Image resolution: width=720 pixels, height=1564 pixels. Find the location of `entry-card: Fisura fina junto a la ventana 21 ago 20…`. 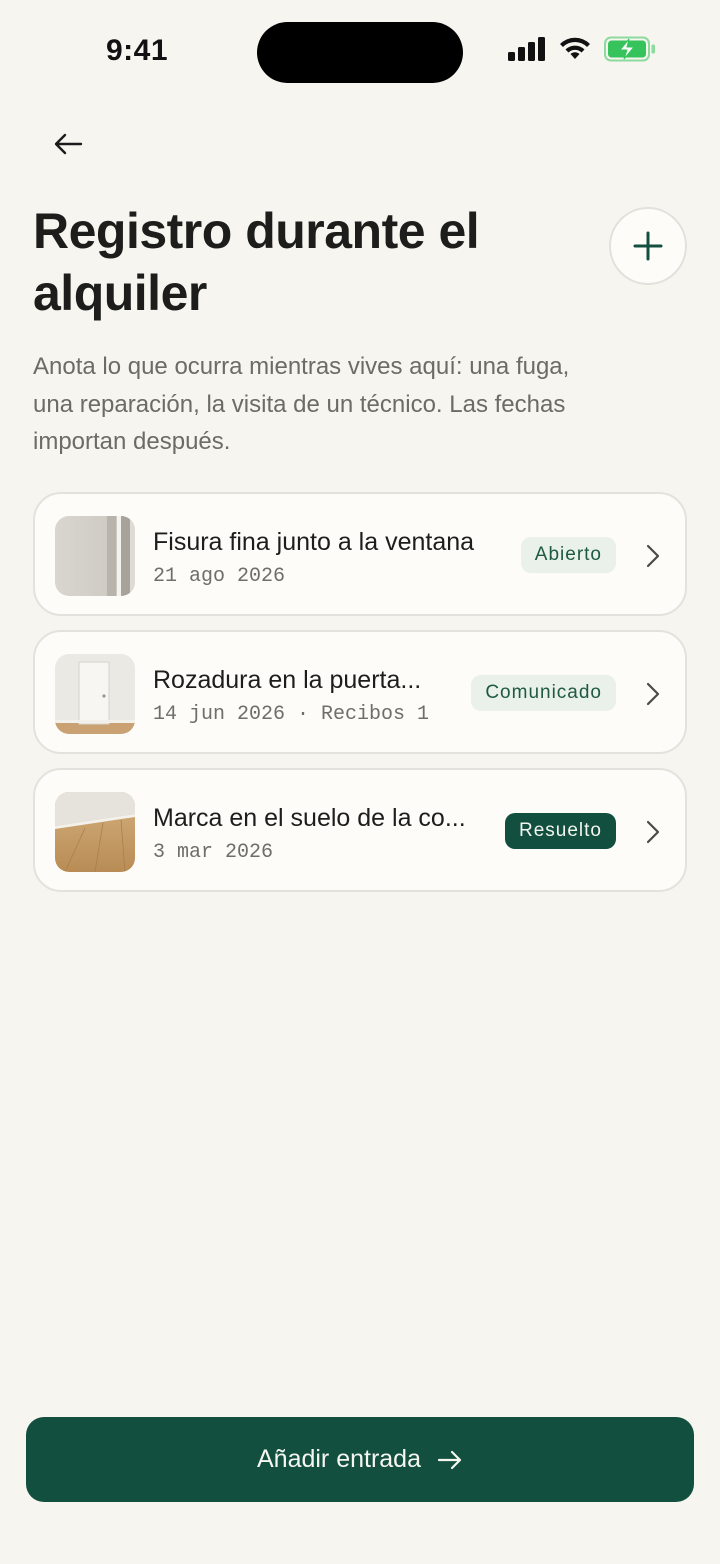

entry-card: Fisura fina junto a la ventana 21 ago 20… is located at coordinates (360, 554).